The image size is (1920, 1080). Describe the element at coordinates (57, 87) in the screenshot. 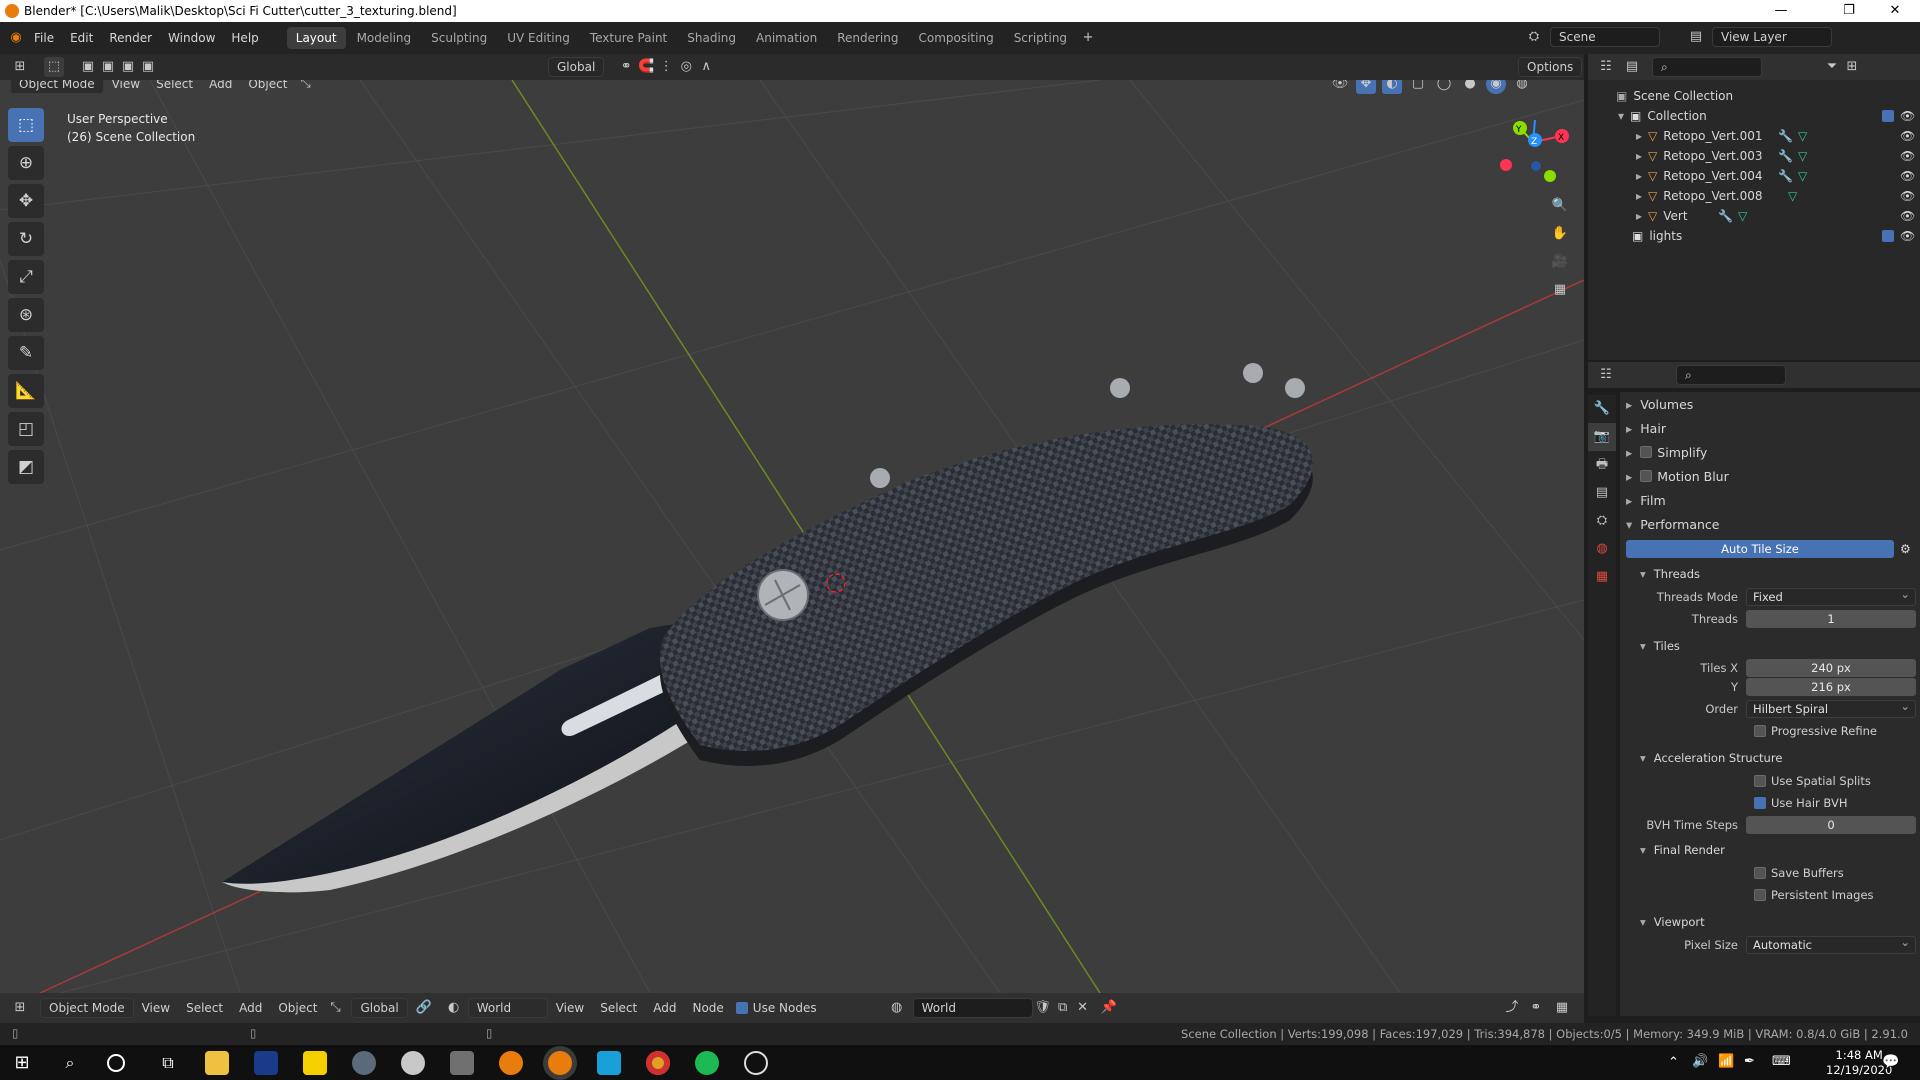

I see `object-mode-dropdown: Object Mode` at that location.